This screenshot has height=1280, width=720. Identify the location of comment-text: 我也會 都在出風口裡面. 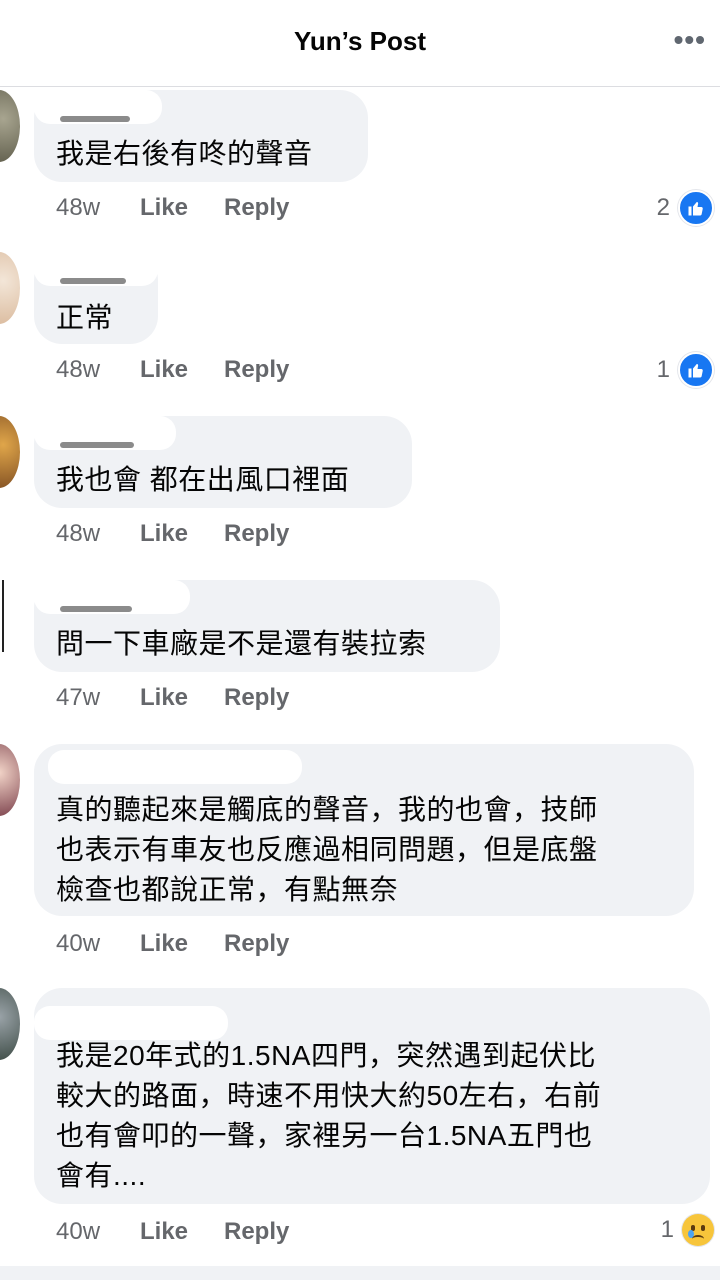
(203, 479).